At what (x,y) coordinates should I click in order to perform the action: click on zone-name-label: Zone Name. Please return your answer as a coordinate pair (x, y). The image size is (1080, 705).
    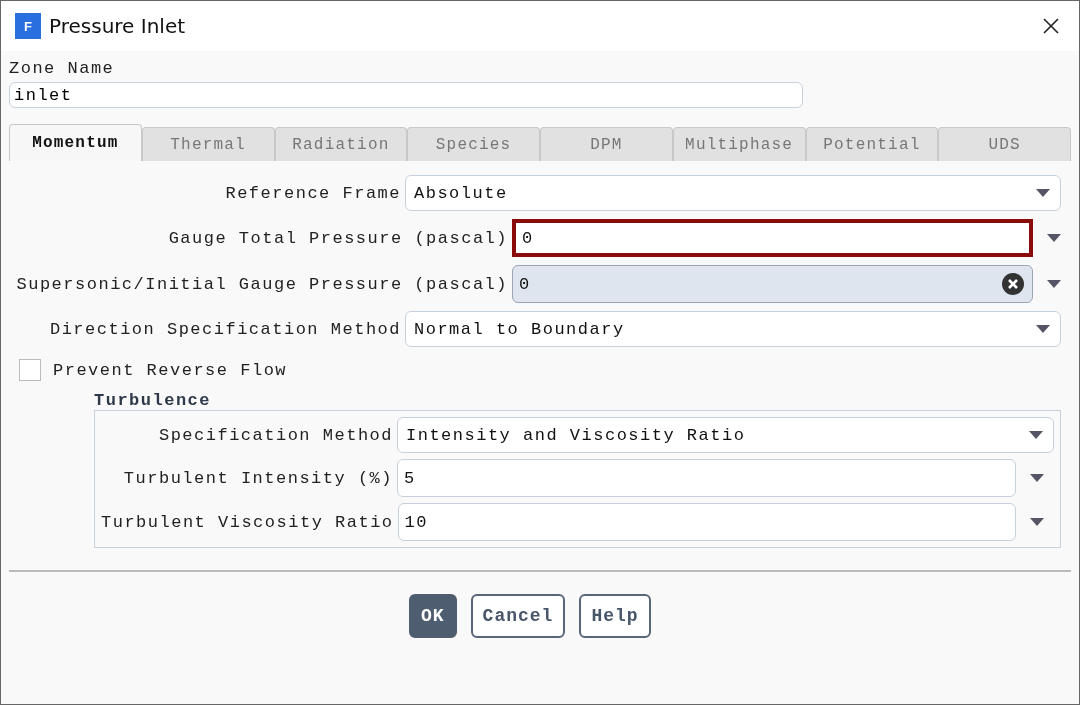
    Looking at the image, I should click on (62, 68).